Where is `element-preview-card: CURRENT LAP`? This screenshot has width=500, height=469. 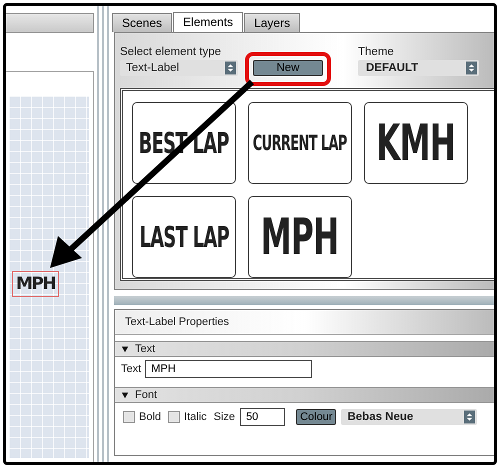 element-preview-card: CURRENT LAP is located at coordinates (300, 143).